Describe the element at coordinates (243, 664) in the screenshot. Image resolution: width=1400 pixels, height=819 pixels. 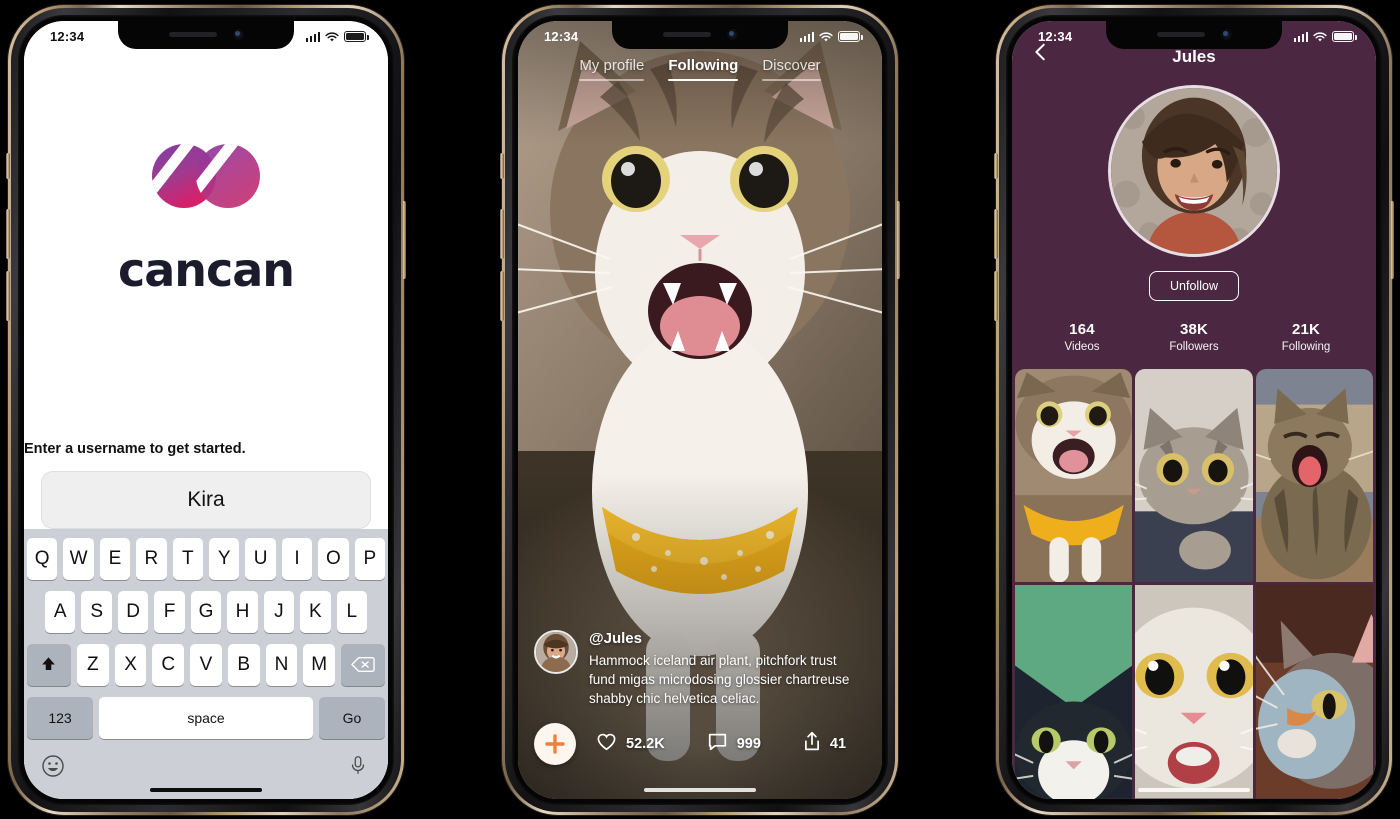
I see `key-b: B` at that location.